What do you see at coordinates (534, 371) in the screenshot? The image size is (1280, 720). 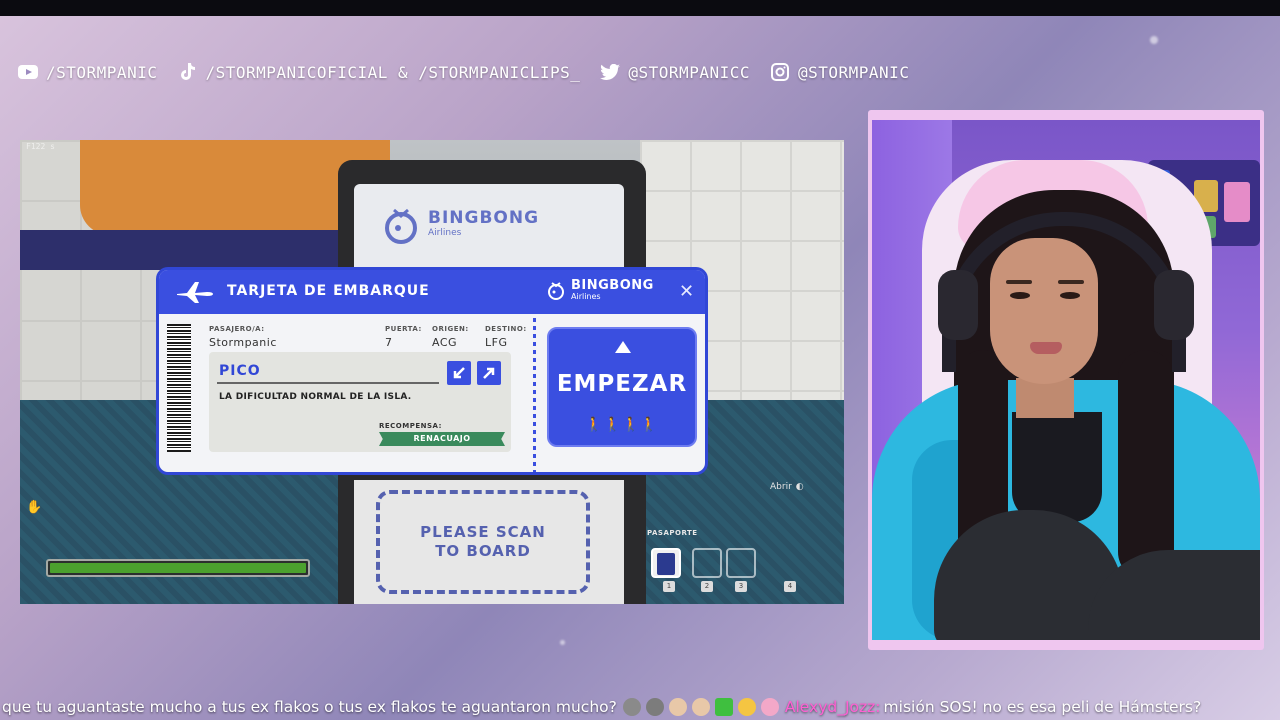 I see `perforation-divider` at bounding box center [534, 371].